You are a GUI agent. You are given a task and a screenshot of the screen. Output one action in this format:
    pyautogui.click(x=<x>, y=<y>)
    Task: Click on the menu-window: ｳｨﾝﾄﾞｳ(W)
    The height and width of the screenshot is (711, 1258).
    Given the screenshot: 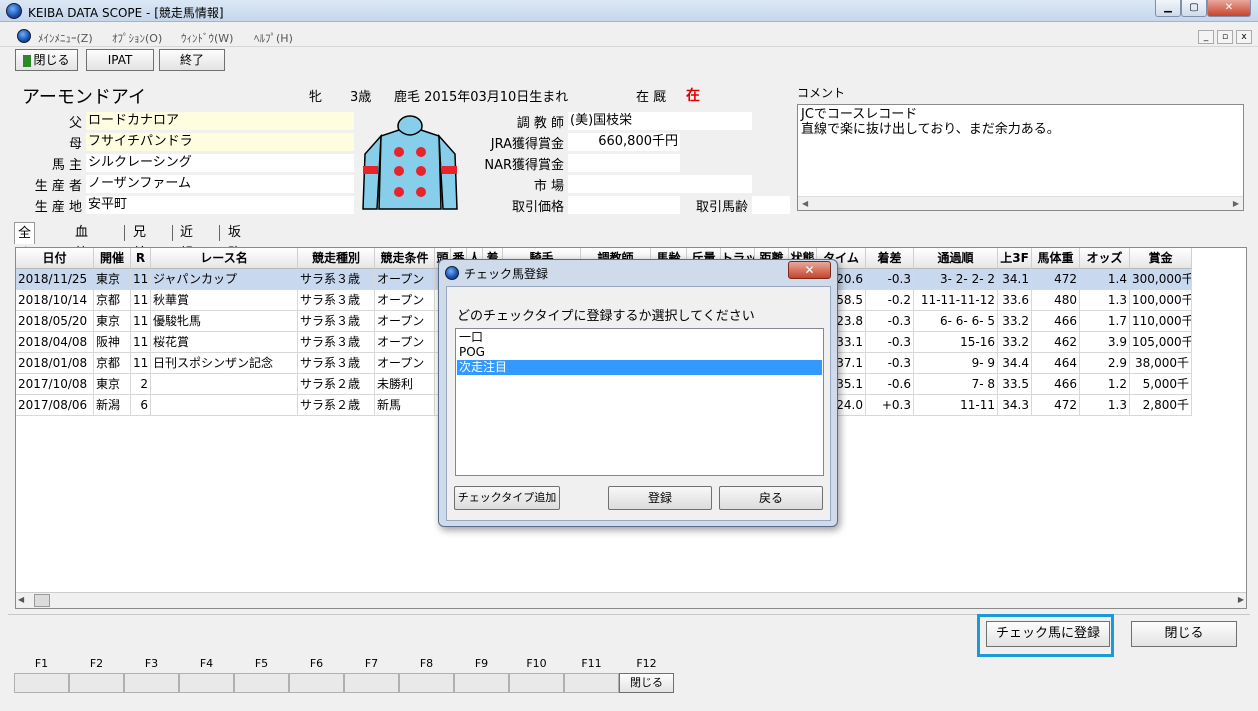 What is the action you would take?
    pyautogui.click(x=207, y=38)
    